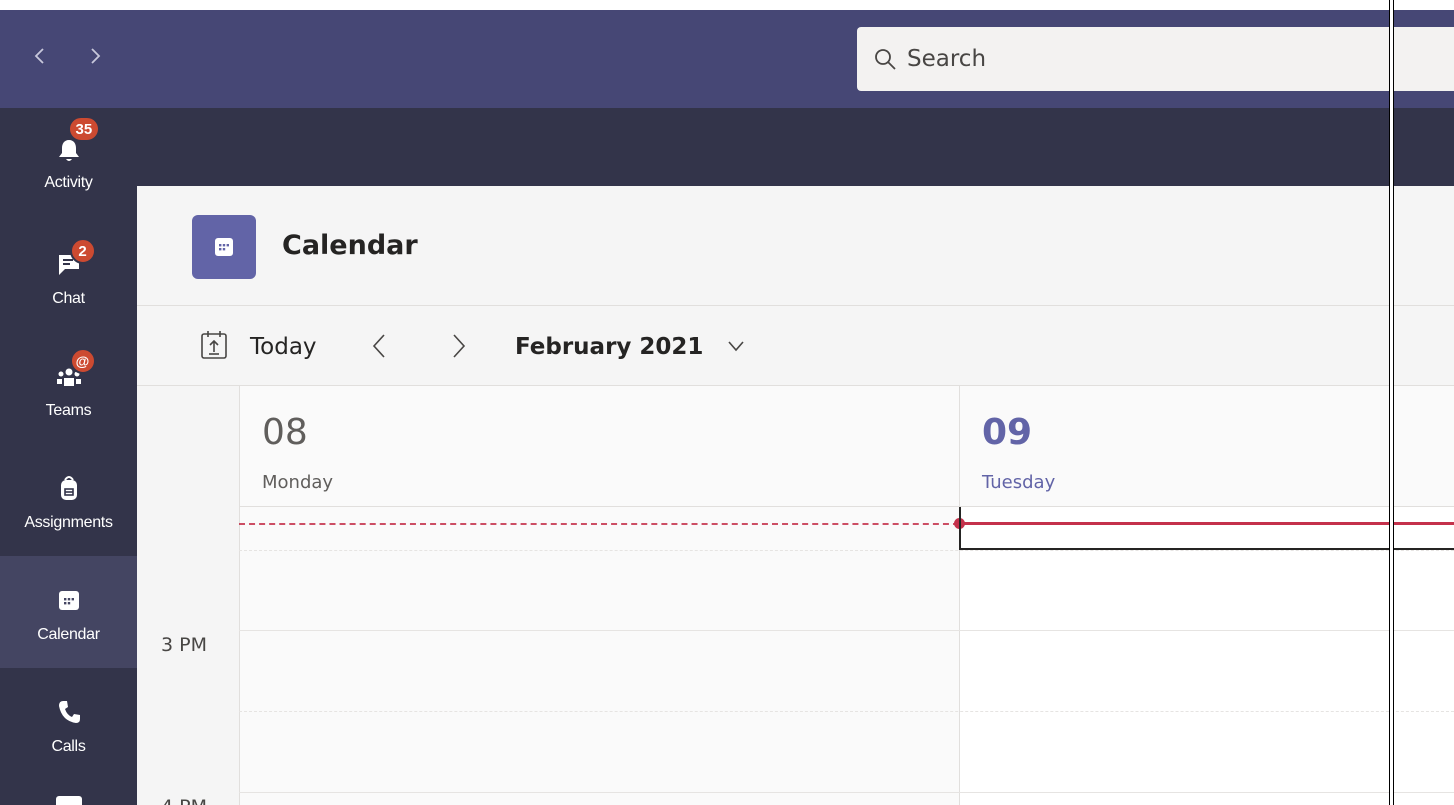 The image size is (1454, 805). What do you see at coordinates (82, 361) in the screenshot?
I see `teams-mention-badge: @` at bounding box center [82, 361].